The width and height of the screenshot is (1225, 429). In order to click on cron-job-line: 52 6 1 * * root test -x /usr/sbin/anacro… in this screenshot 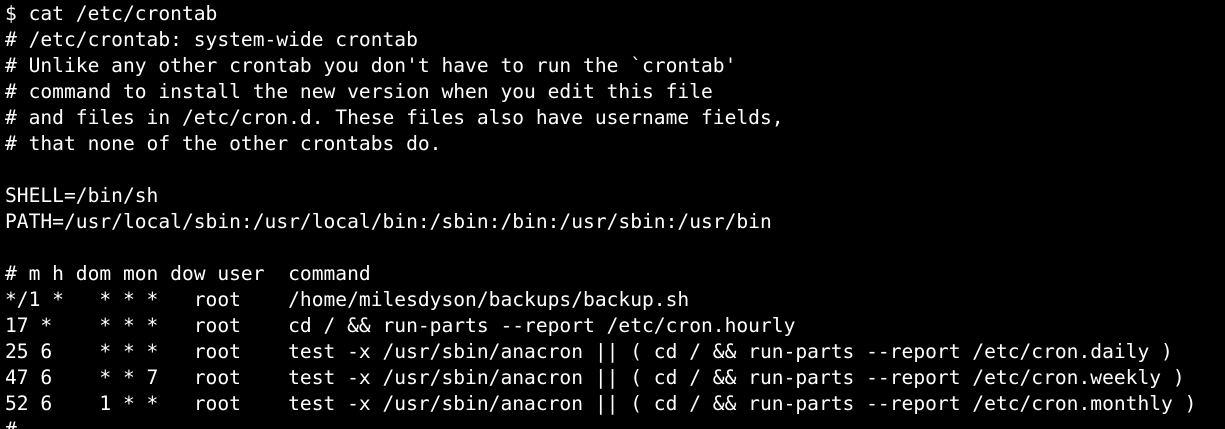, I will do `click(601, 403)`.